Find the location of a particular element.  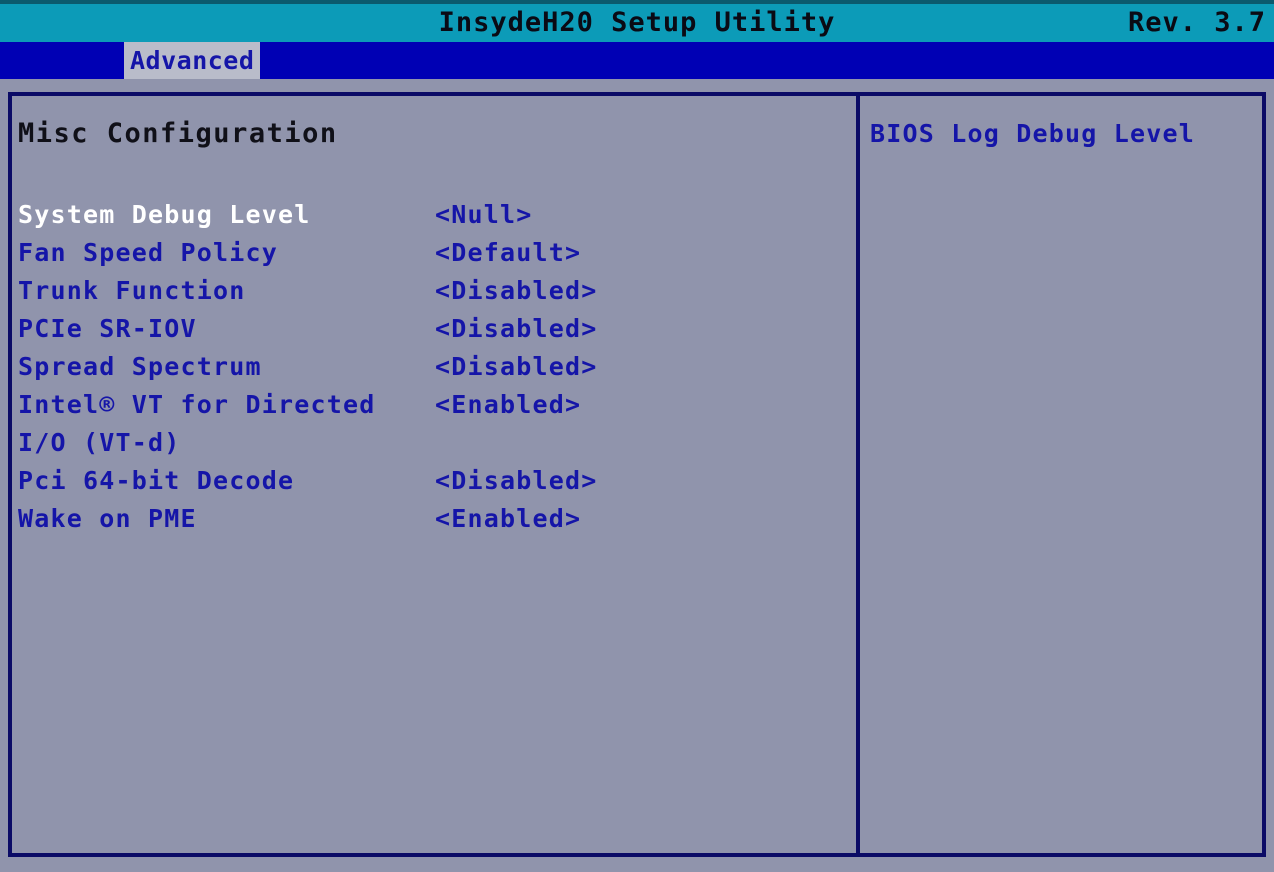

setting-row-system-debug-level: System Debug Level <Null> is located at coordinates (434, 215).